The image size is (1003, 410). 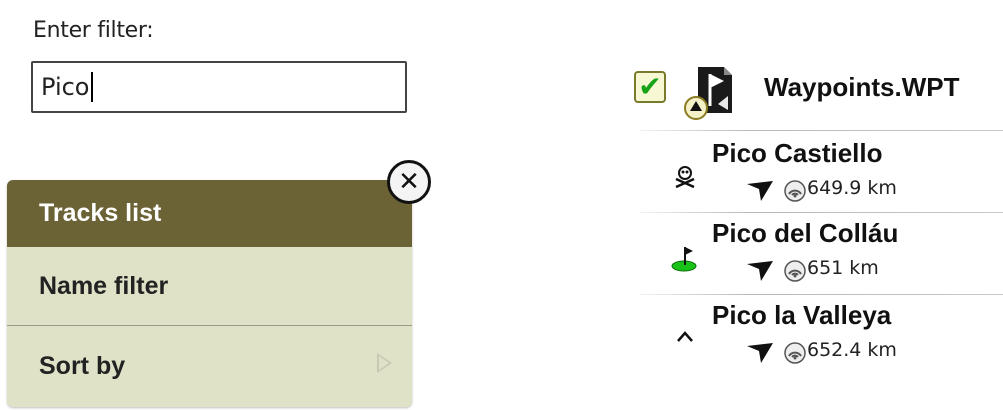 What do you see at coordinates (685, 336) in the screenshot?
I see `peak-icon` at bounding box center [685, 336].